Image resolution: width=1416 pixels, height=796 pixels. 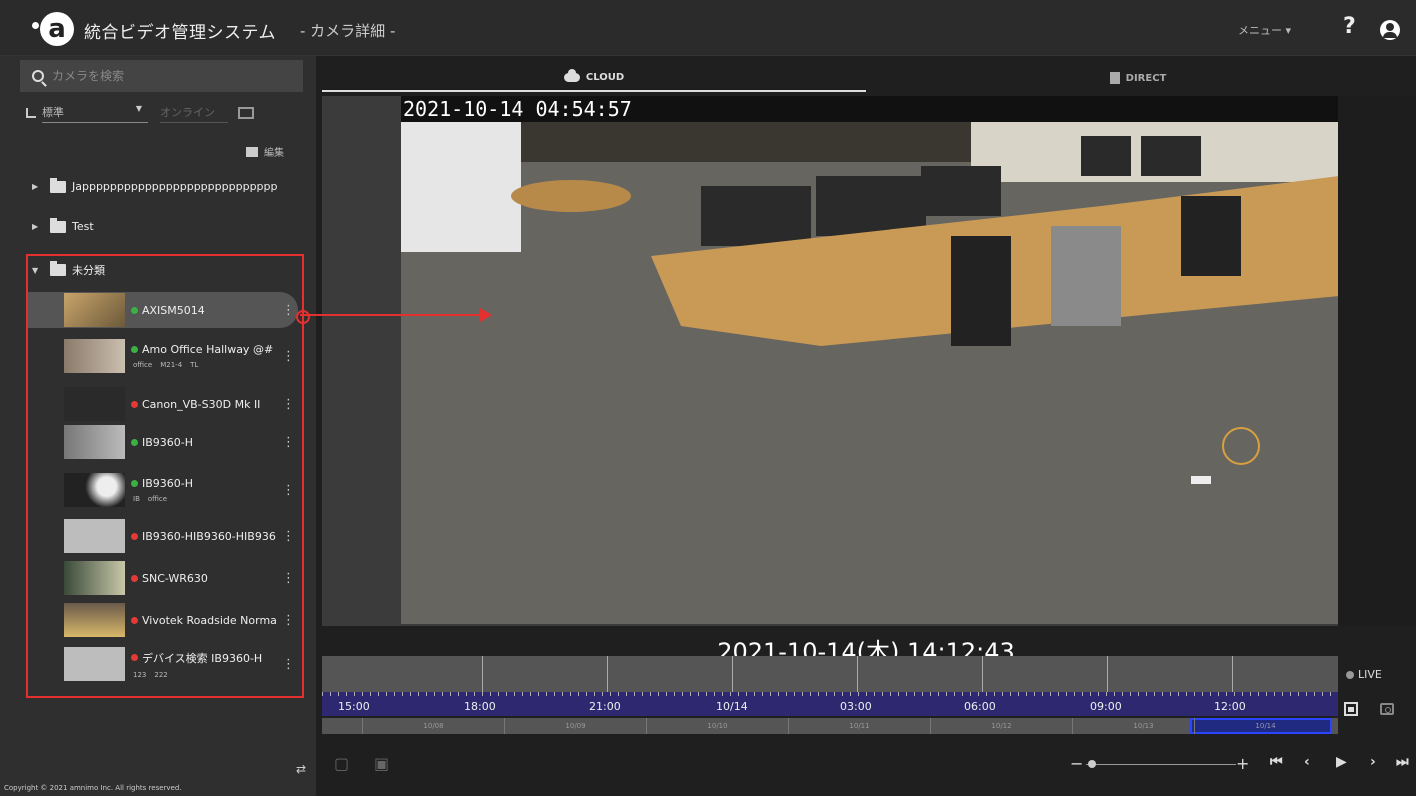 What do you see at coordinates (1264, 30) in the screenshot?
I see `menu-button: メニュー ▾` at bounding box center [1264, 30].